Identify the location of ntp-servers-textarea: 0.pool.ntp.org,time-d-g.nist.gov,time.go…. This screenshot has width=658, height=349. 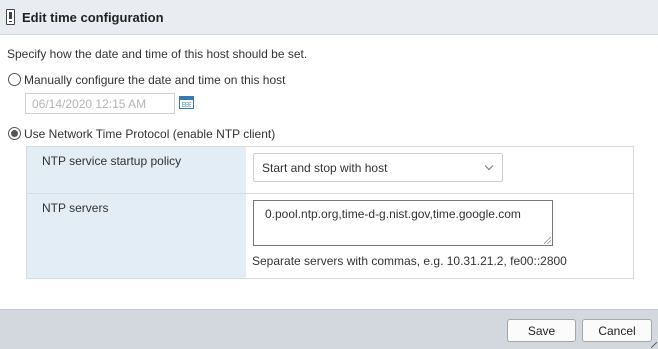
(403, 223).